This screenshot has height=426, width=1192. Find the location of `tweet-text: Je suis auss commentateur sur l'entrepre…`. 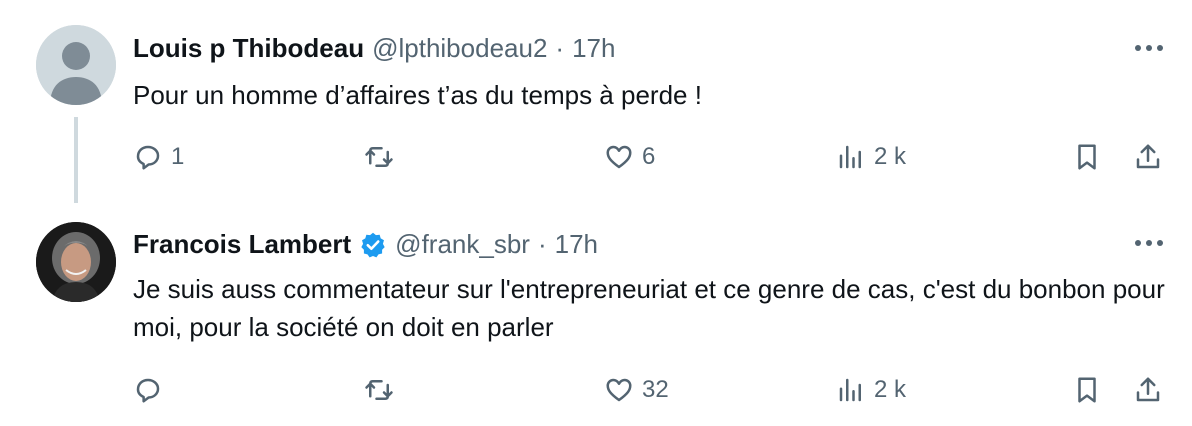

tweet-text: Je suis auss commentateur sur l'entrepre… is located at coordinates (649, 308).